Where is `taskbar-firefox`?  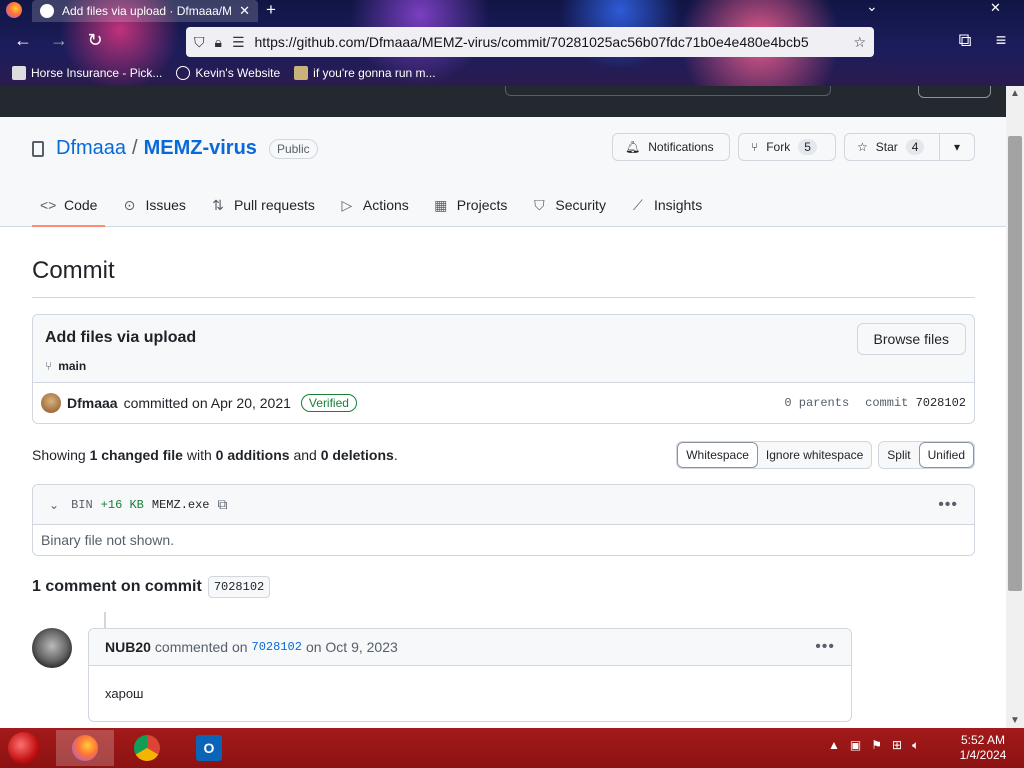 taskbar-firefox is located at coordinates (85, 748).